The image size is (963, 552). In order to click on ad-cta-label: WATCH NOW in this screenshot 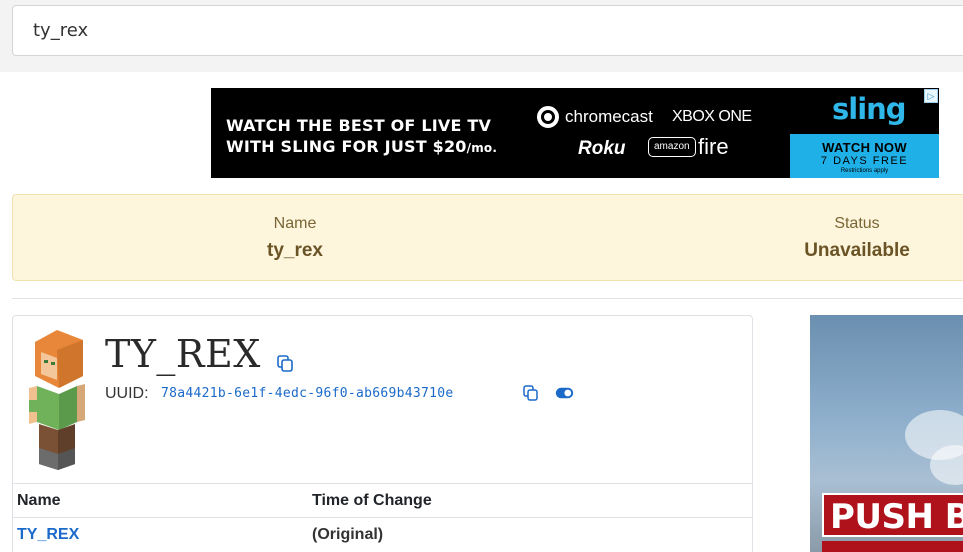, I will do `click(864, 147)`.